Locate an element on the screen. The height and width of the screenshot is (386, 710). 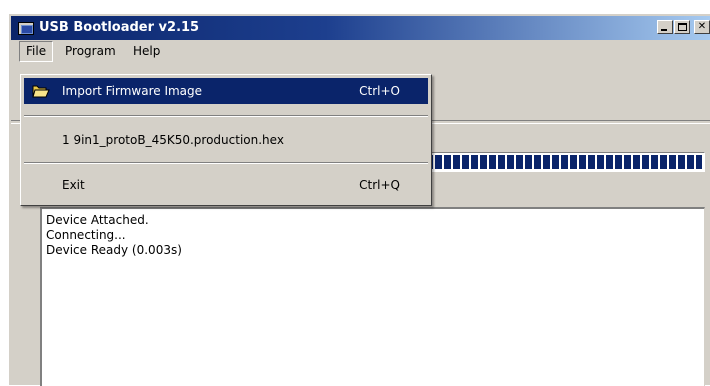
maximize-button is located at coordinates (682, 27).